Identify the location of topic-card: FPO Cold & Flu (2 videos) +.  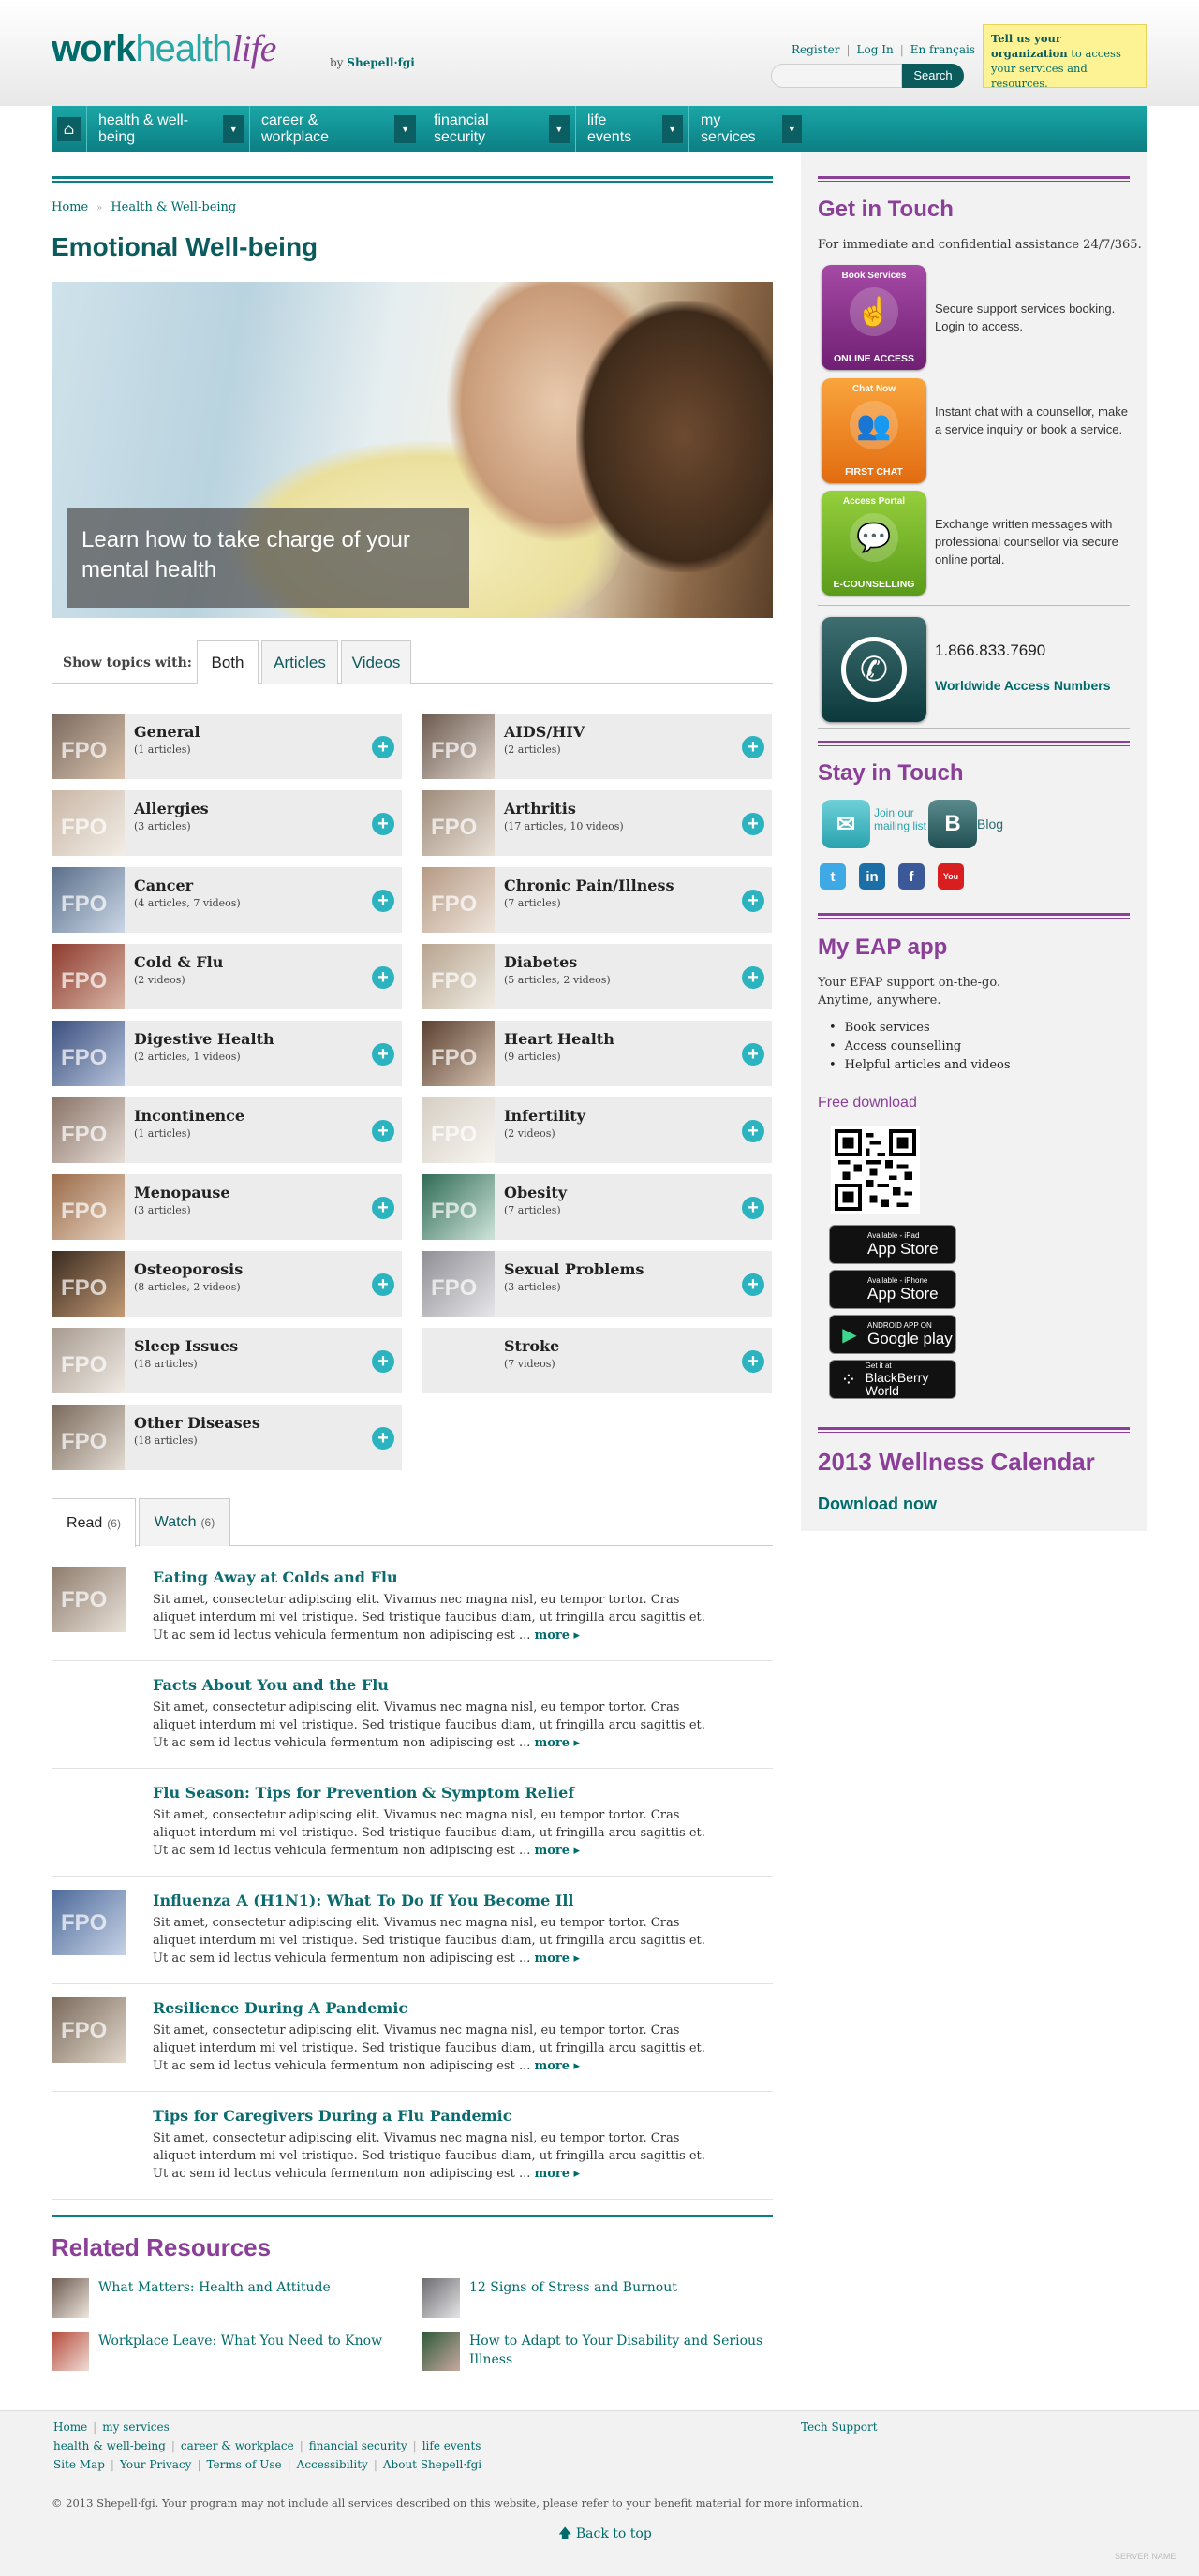
(227, 976).